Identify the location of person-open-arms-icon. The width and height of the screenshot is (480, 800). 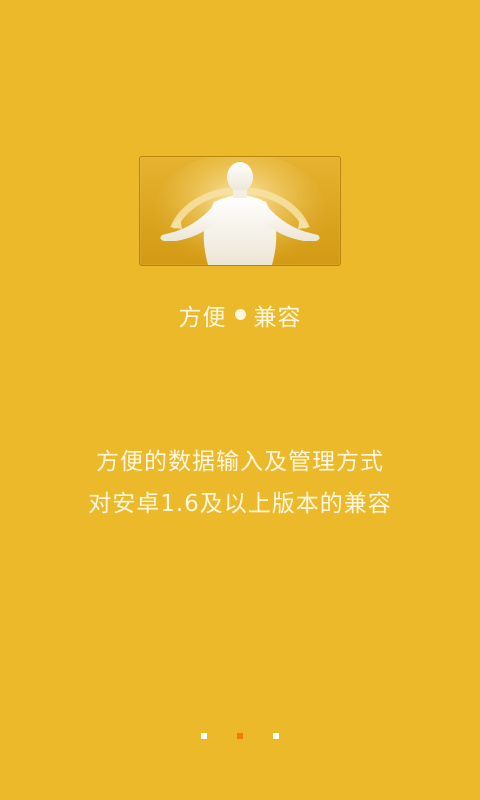
(240, 211).